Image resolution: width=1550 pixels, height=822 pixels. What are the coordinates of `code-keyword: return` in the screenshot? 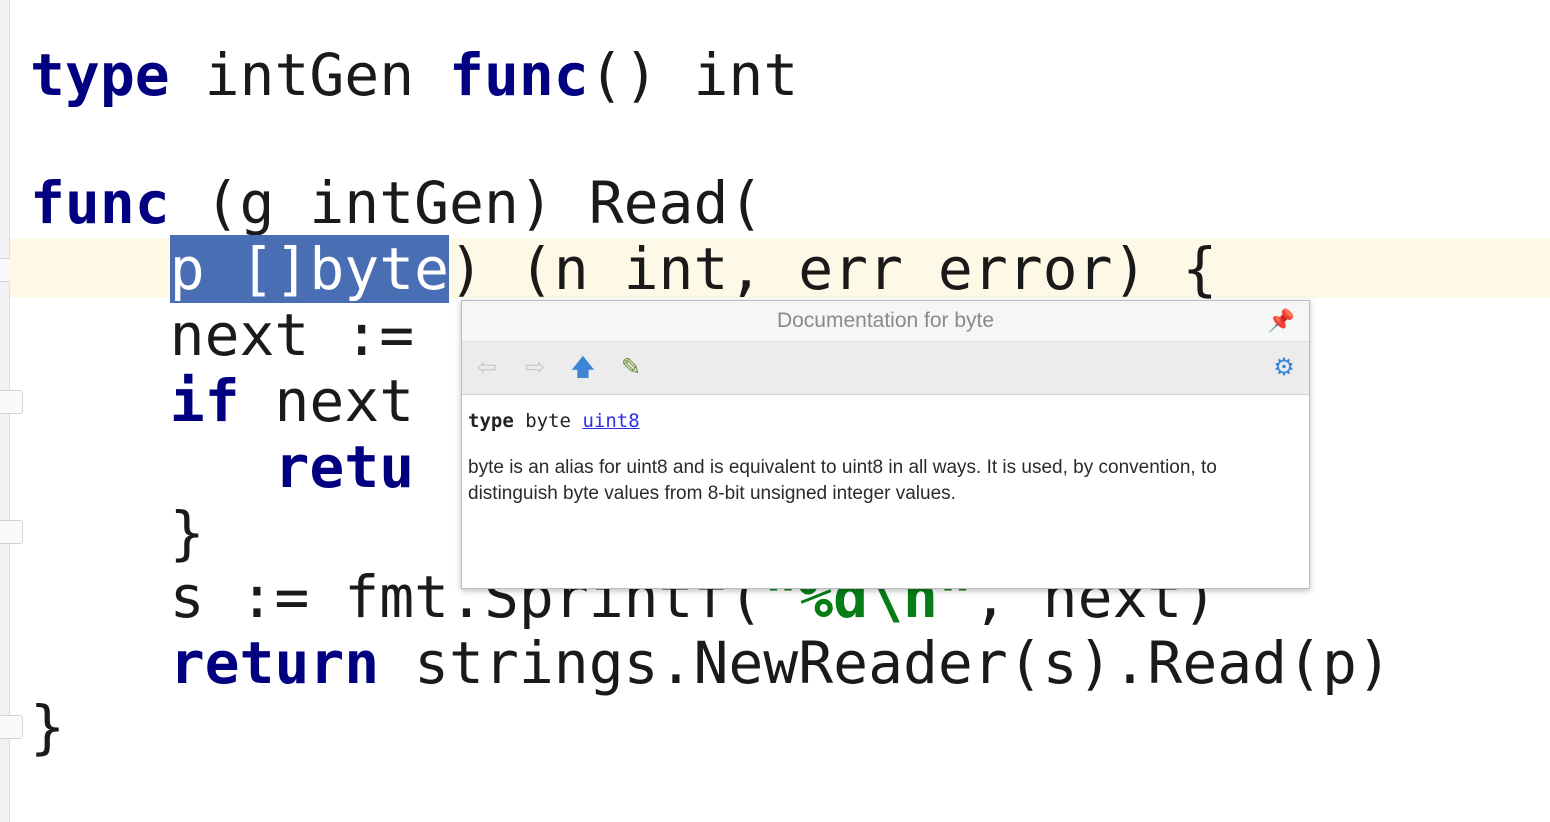 It's located at (274, 663).